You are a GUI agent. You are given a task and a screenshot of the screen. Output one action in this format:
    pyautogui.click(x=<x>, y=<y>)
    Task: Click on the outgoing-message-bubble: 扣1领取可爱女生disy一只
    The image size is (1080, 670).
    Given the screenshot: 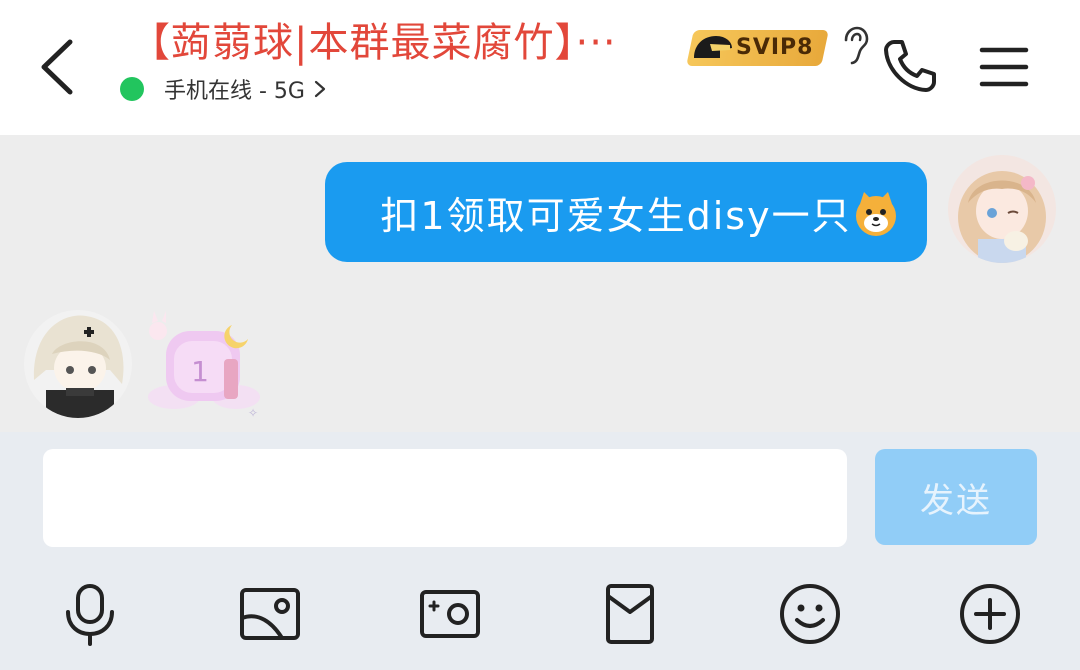 What is the action you would take?
    pyautogui.click(x=626, y=212)
    